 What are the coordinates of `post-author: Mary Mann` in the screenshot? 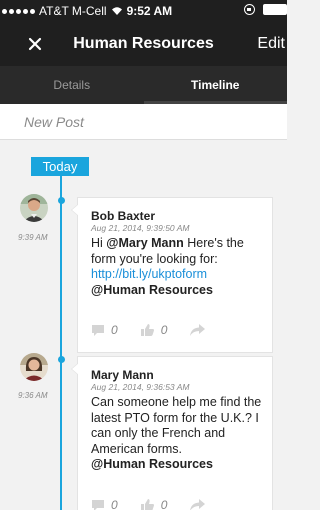 It's located at (181, 375).